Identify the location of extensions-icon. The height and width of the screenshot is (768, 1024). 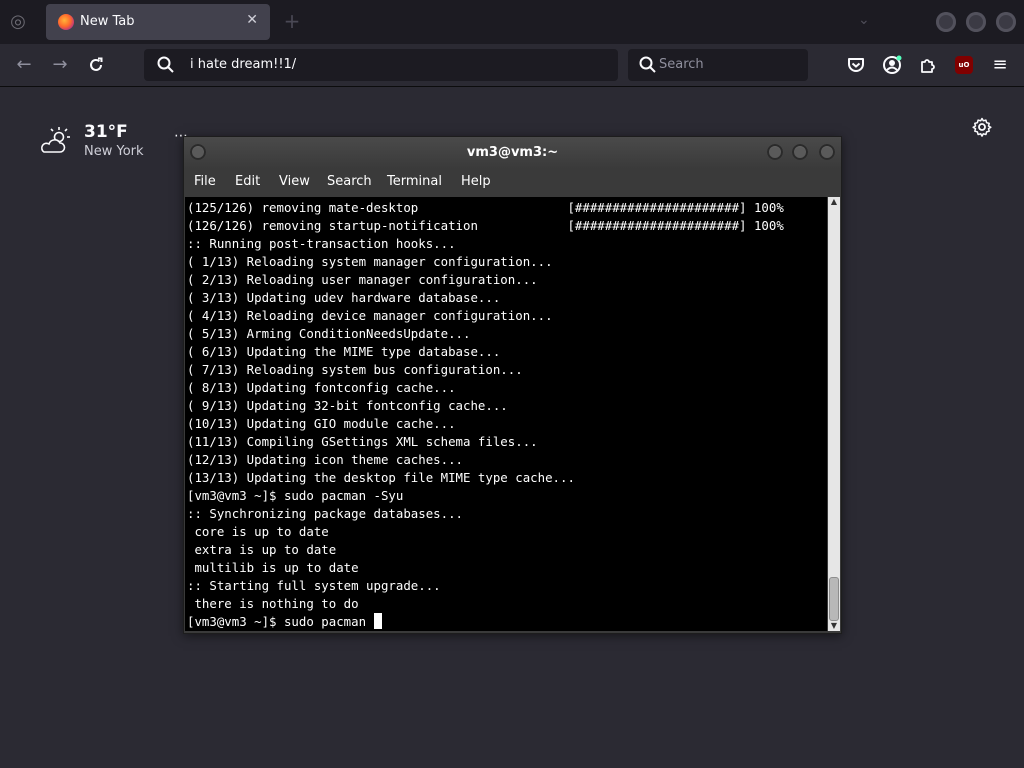
(928, 65).